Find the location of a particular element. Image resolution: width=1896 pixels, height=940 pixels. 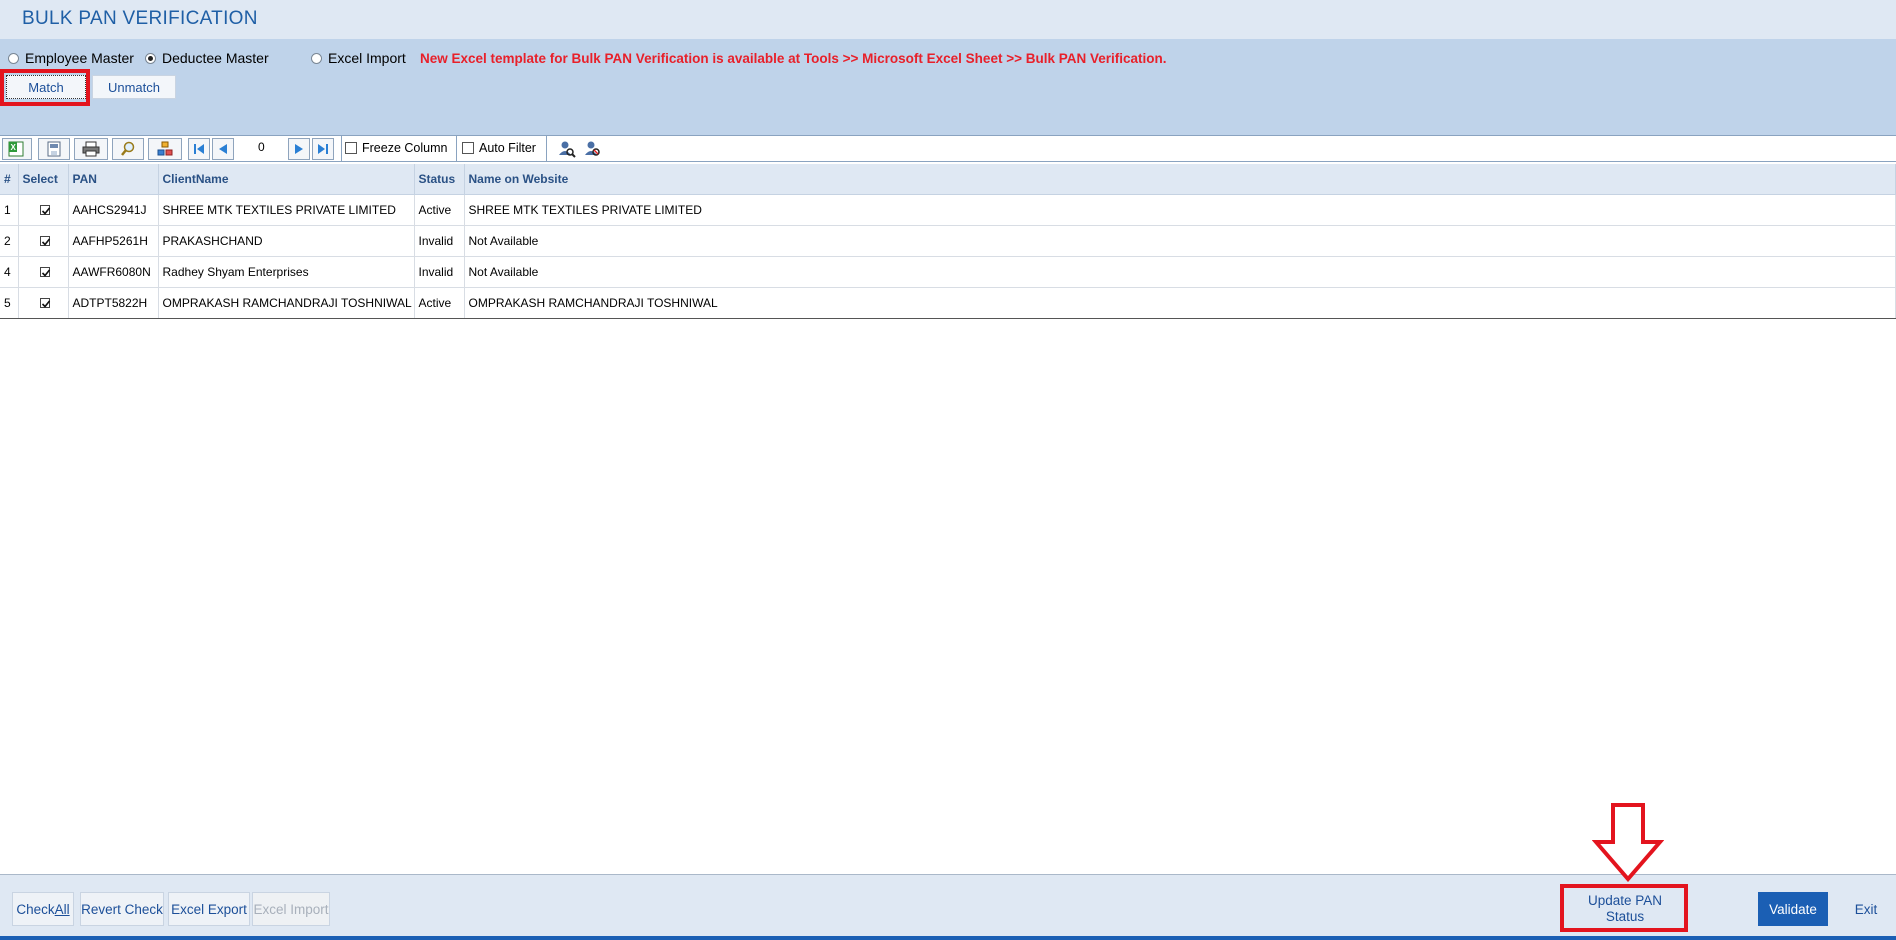

clientname-cell: Radhey Shyam Enterprises is located at coordinates (286, 272).